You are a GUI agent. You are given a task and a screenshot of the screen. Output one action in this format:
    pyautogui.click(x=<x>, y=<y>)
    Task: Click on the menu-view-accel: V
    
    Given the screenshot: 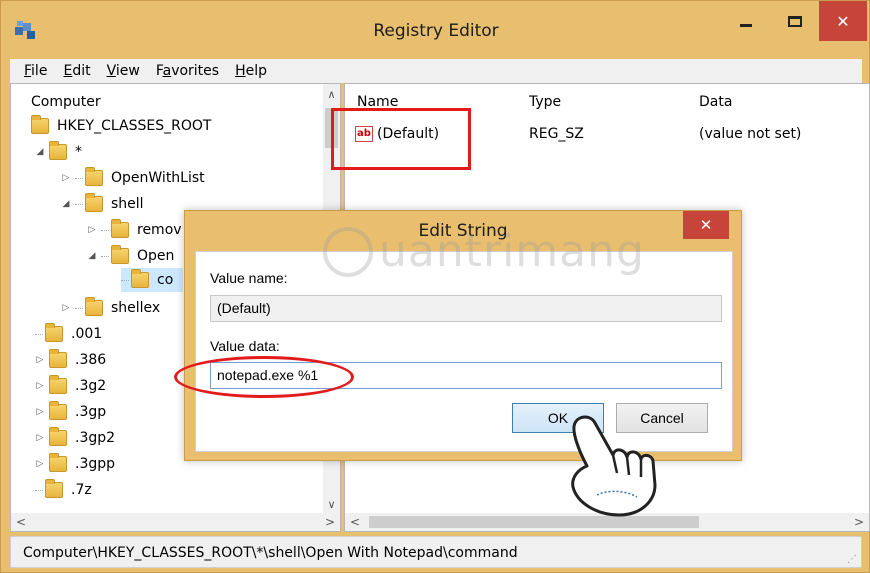 What is the action you would take?
    pyautogui.click(x=111, y=71)
    